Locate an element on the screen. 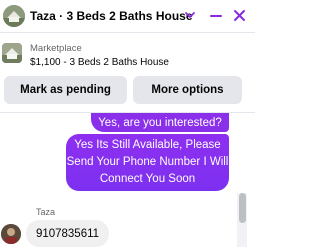 The image size is (320, 252). chat-title: Taza · 3 Beds 2 Baths House is located at coordinates (111, 16).